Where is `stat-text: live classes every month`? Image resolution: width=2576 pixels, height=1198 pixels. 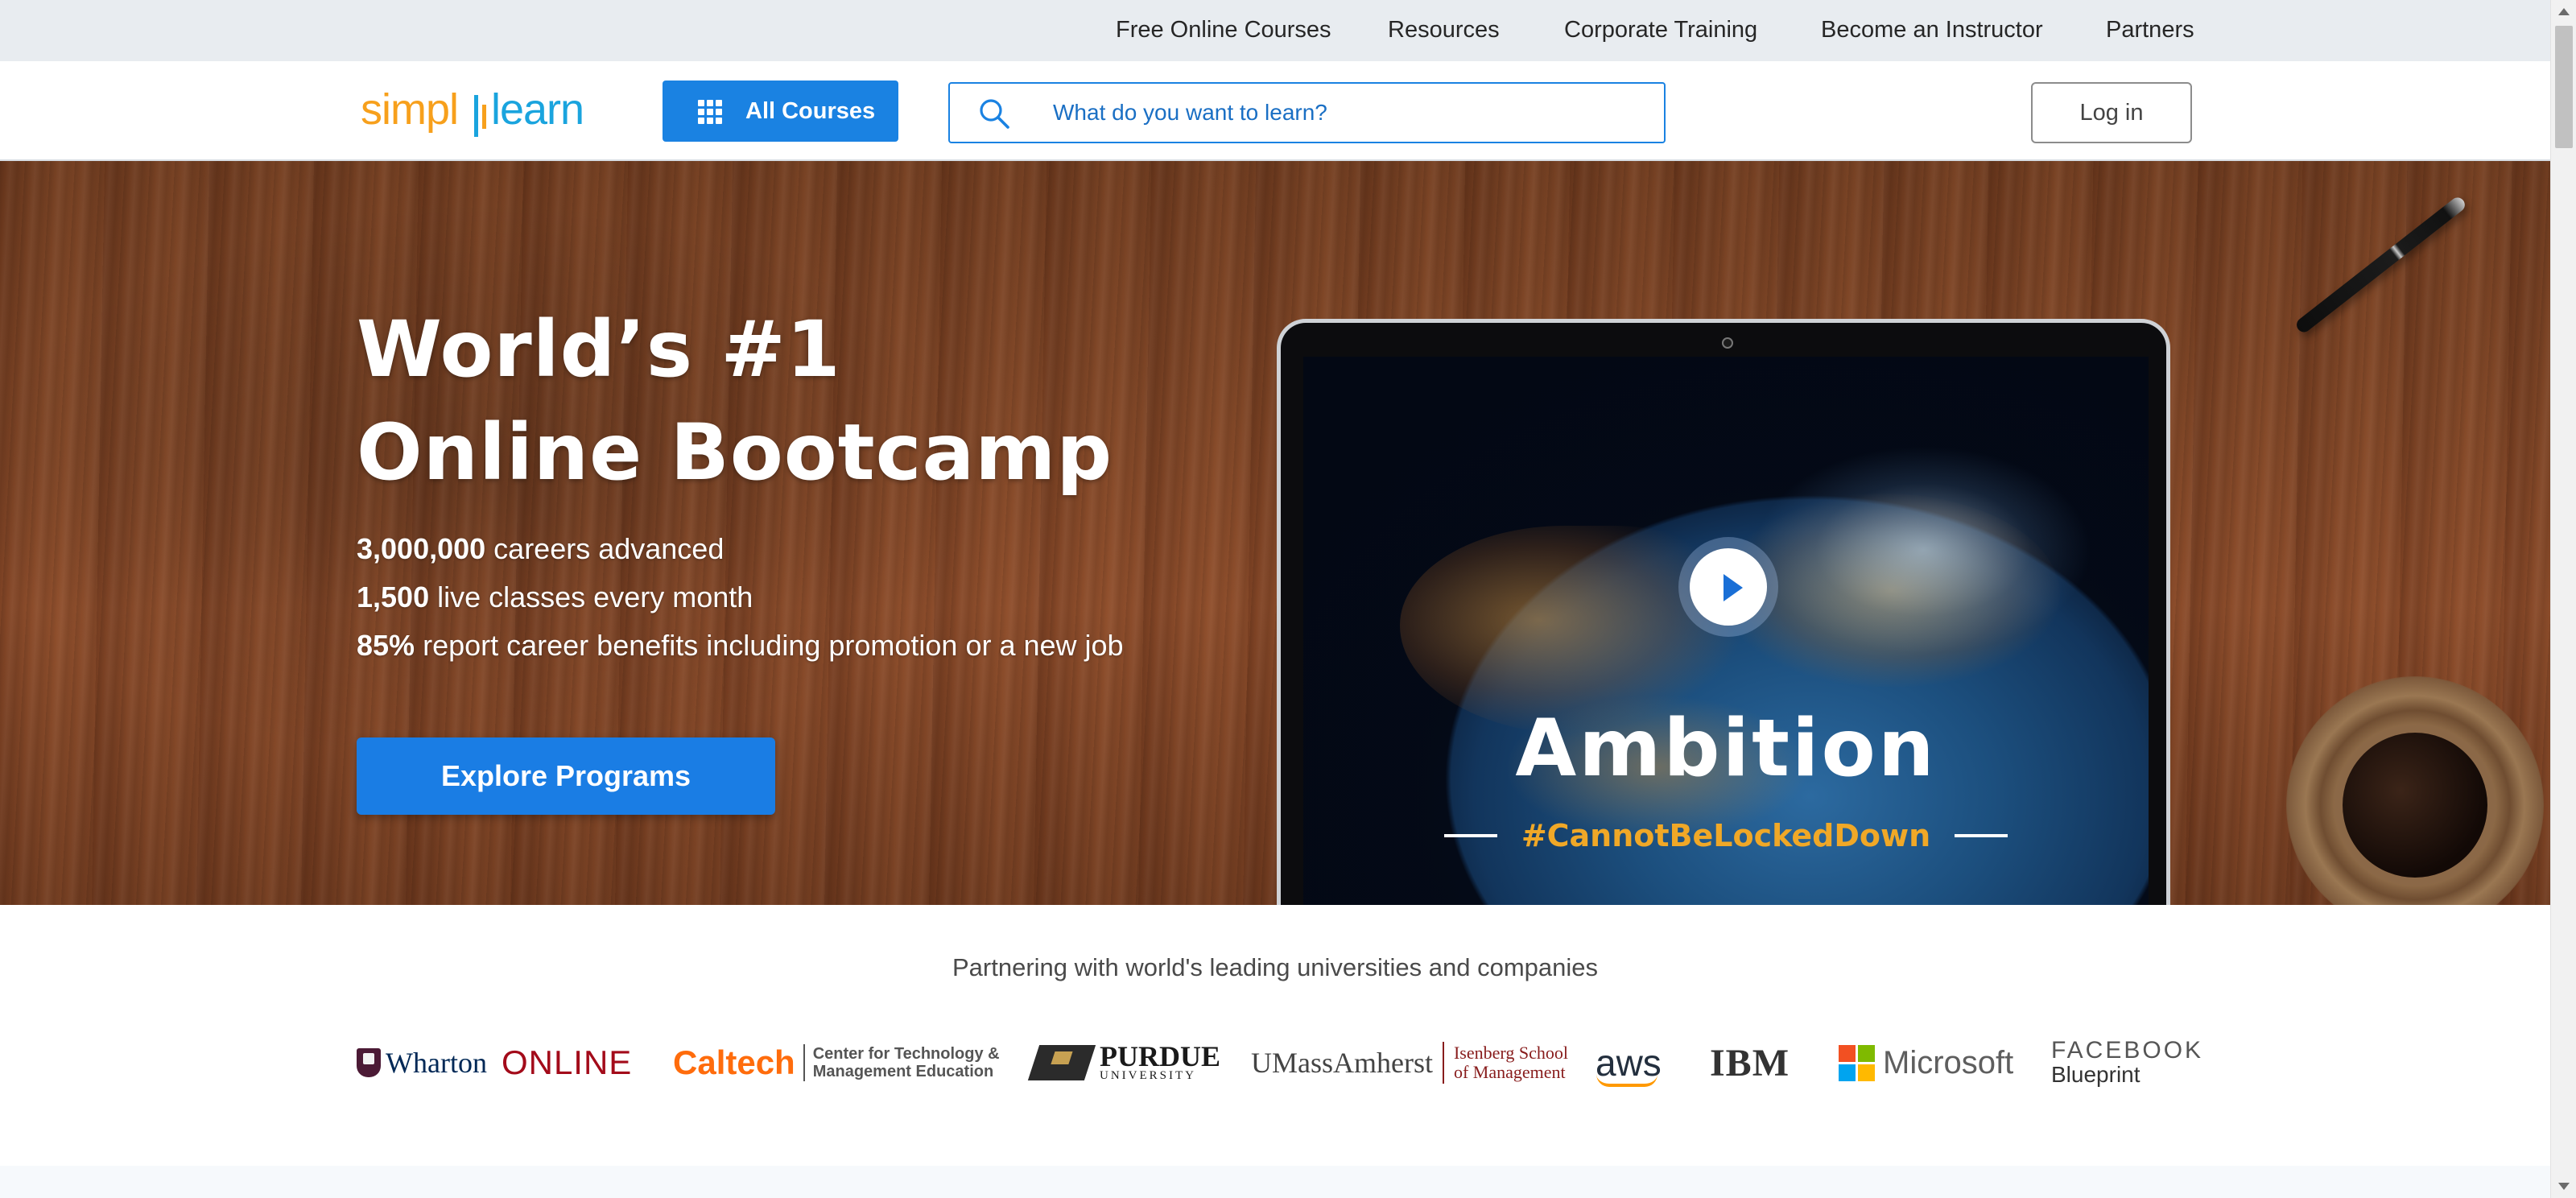
stat-text: live classes every month is located at coordinates (595, 596).